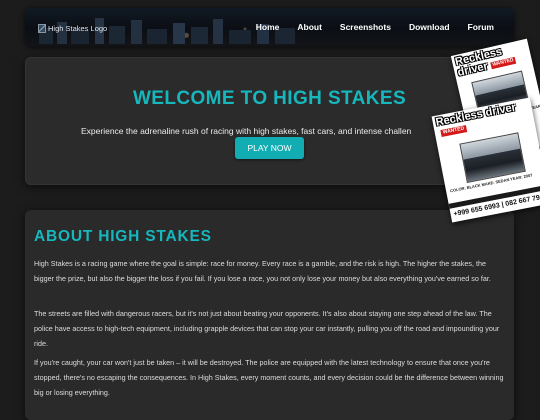 The height and width of the screenshot is (420, 540). What do you see at coordinates (453, 130) in the screenshot?
I see `wanted-badge: WANTED` at bounding box center [453, 130].